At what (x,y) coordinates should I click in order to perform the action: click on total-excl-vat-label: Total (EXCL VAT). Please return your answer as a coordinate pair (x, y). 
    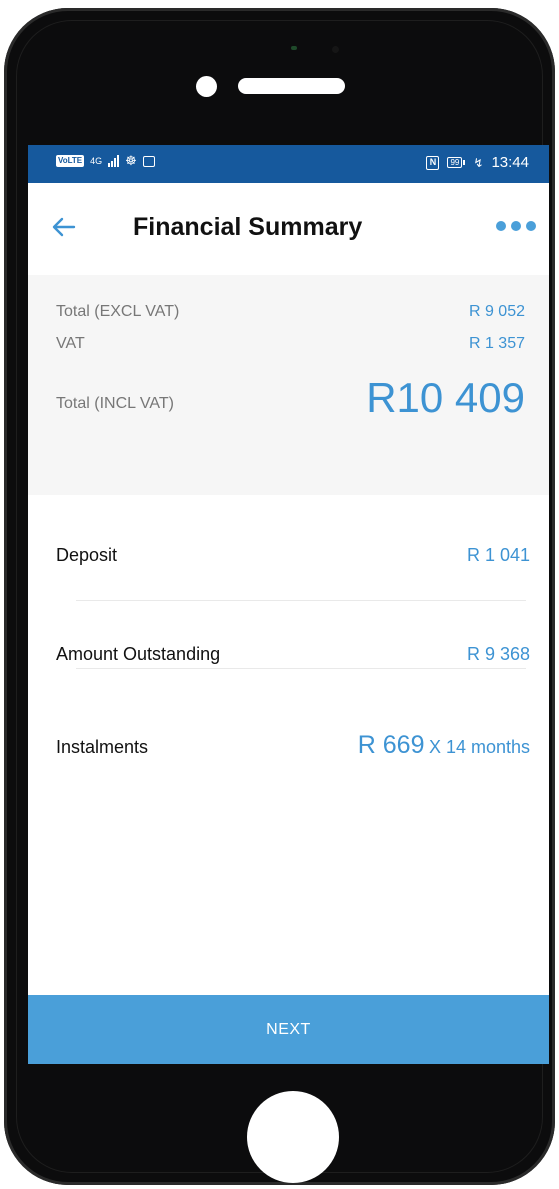
    Looking at the image, I should click on (118, 311).